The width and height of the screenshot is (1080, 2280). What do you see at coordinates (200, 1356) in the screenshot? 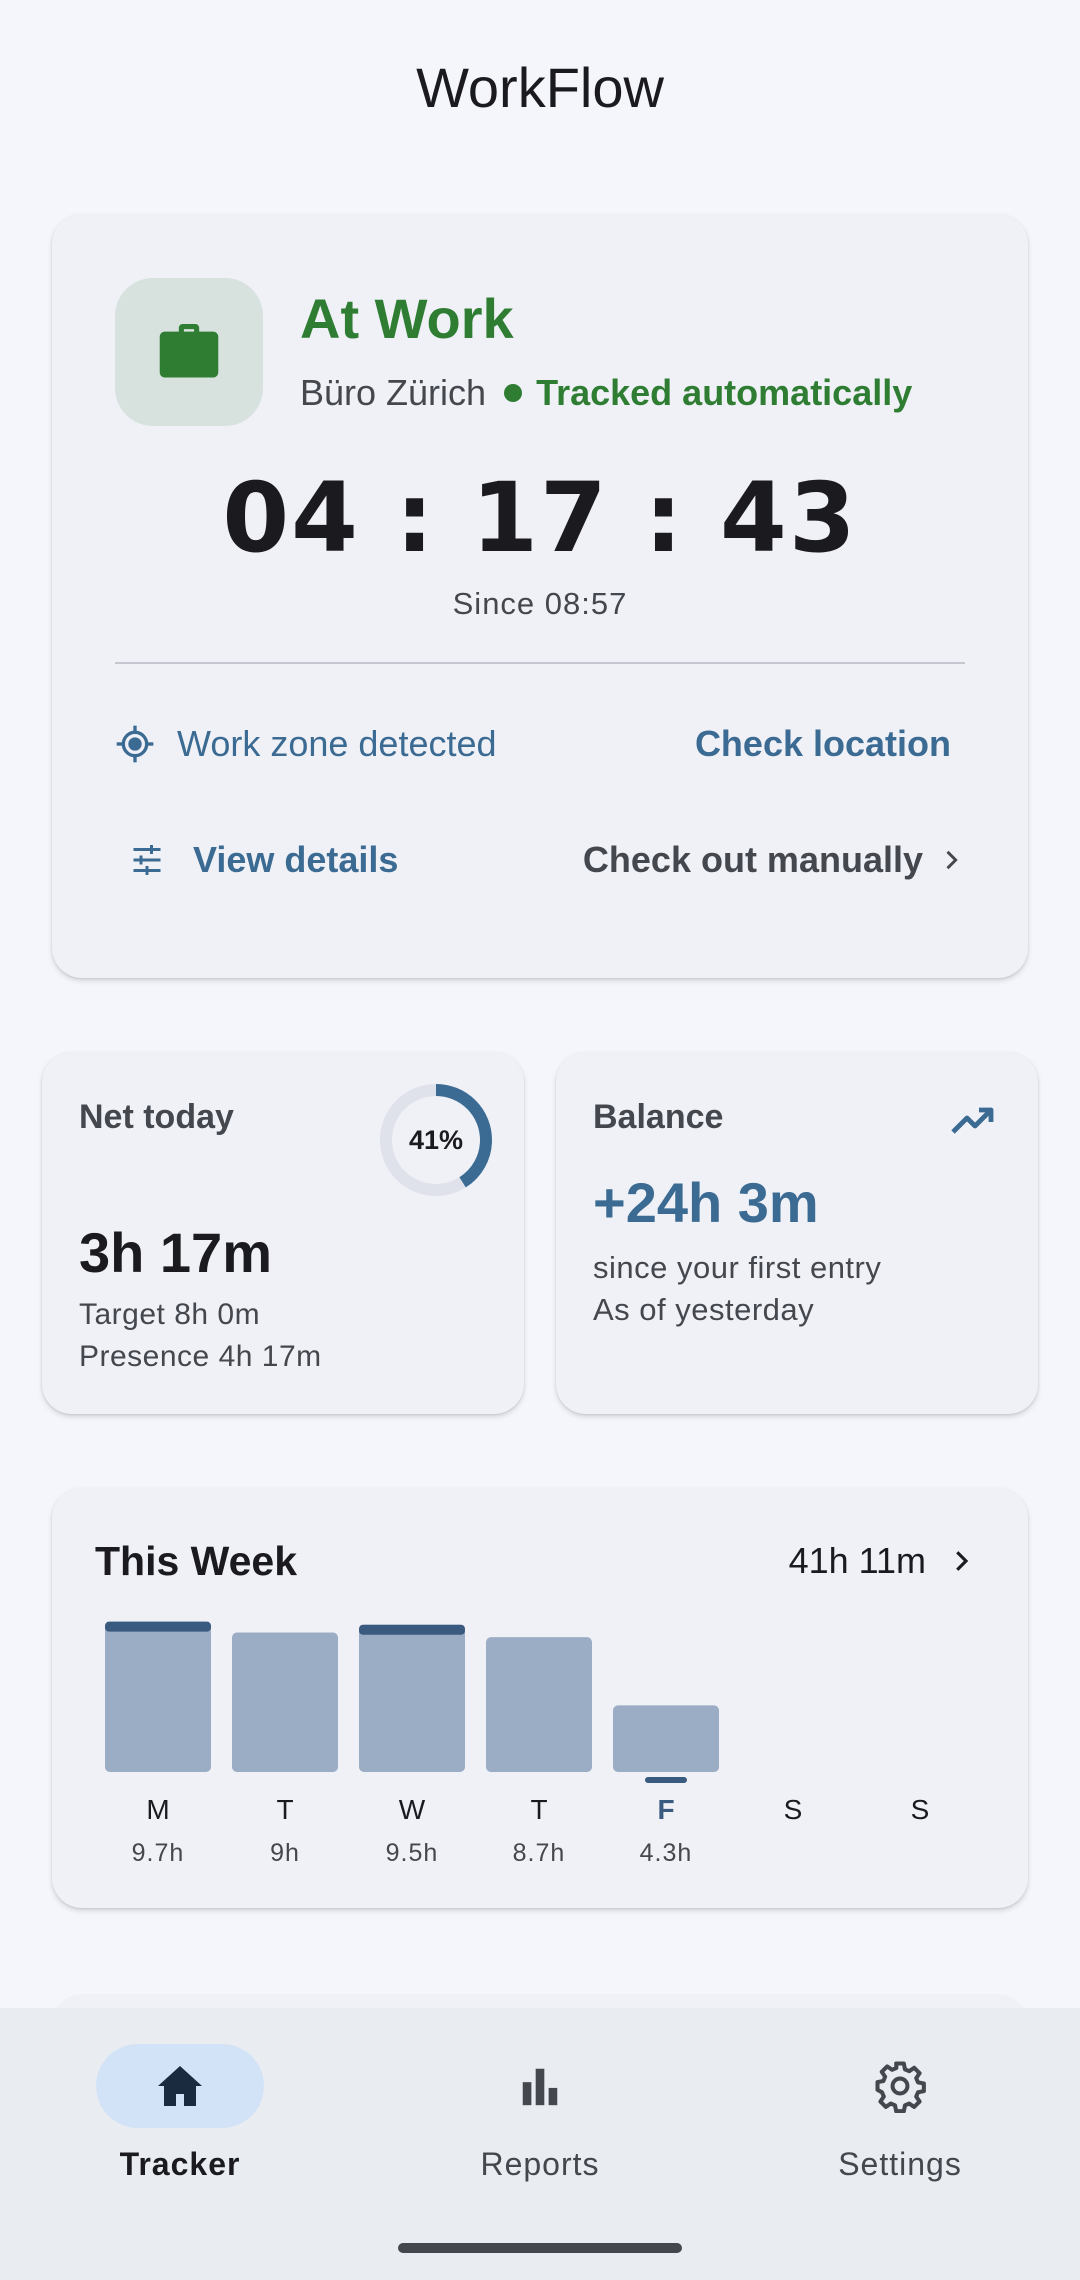
I see `presence-text: Presence 4h 17m` at bounding box center [200, 1356].